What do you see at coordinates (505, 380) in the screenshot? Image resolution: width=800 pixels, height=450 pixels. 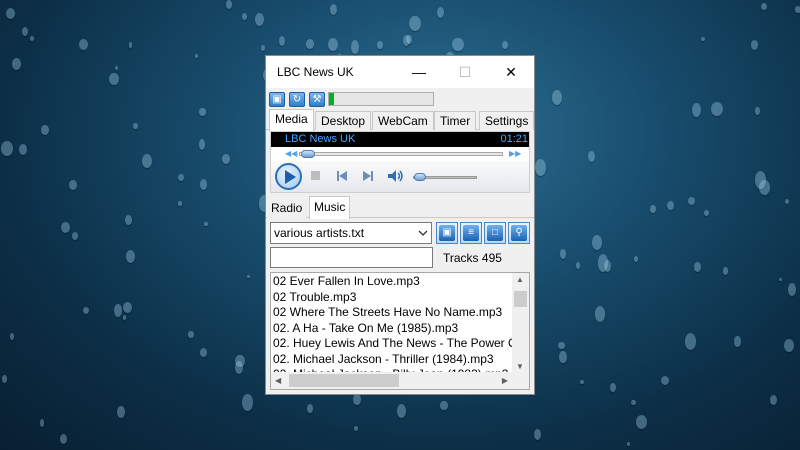 I see `scroll-right-icon: ▶` at bounding box center [505, 380].